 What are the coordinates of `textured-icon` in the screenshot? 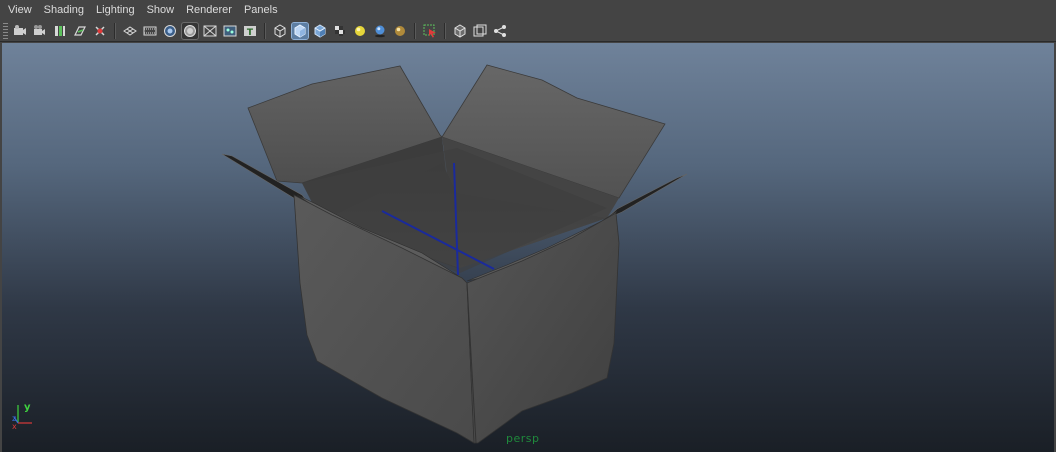 It's located at (340, 31).